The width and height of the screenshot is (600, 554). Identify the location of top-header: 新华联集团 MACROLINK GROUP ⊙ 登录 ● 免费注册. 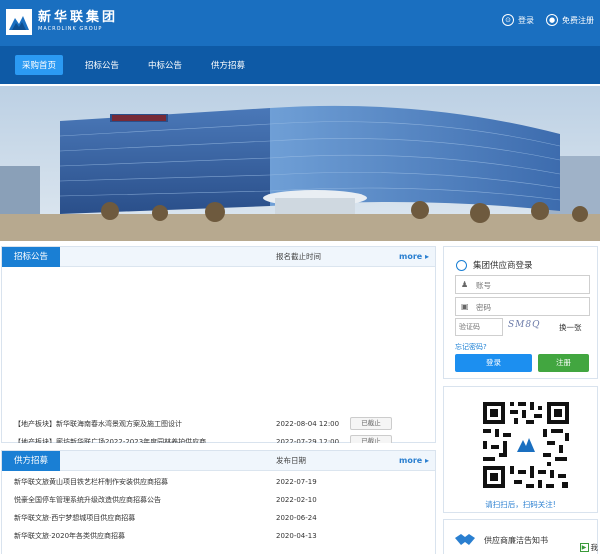
(300, 23).